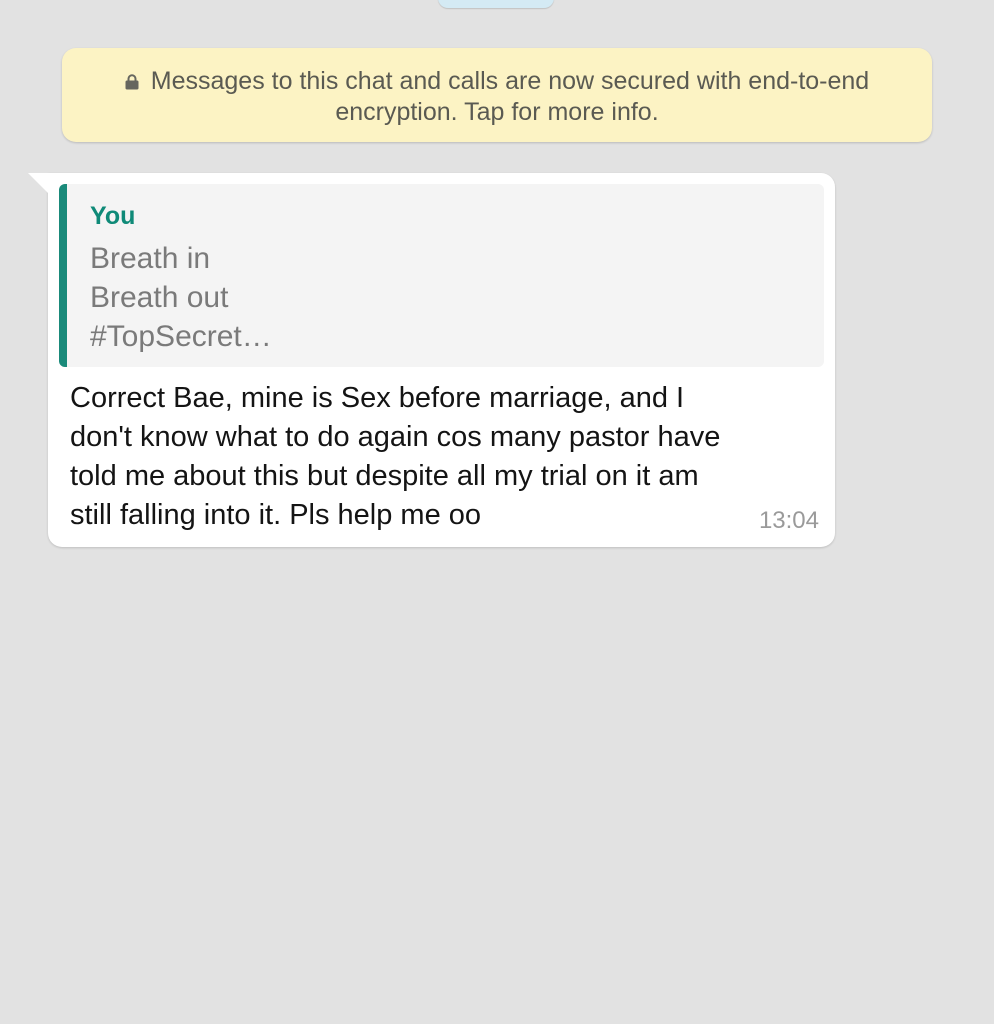  I want to click on message-timestamp: 13:04, so click(788, 520).